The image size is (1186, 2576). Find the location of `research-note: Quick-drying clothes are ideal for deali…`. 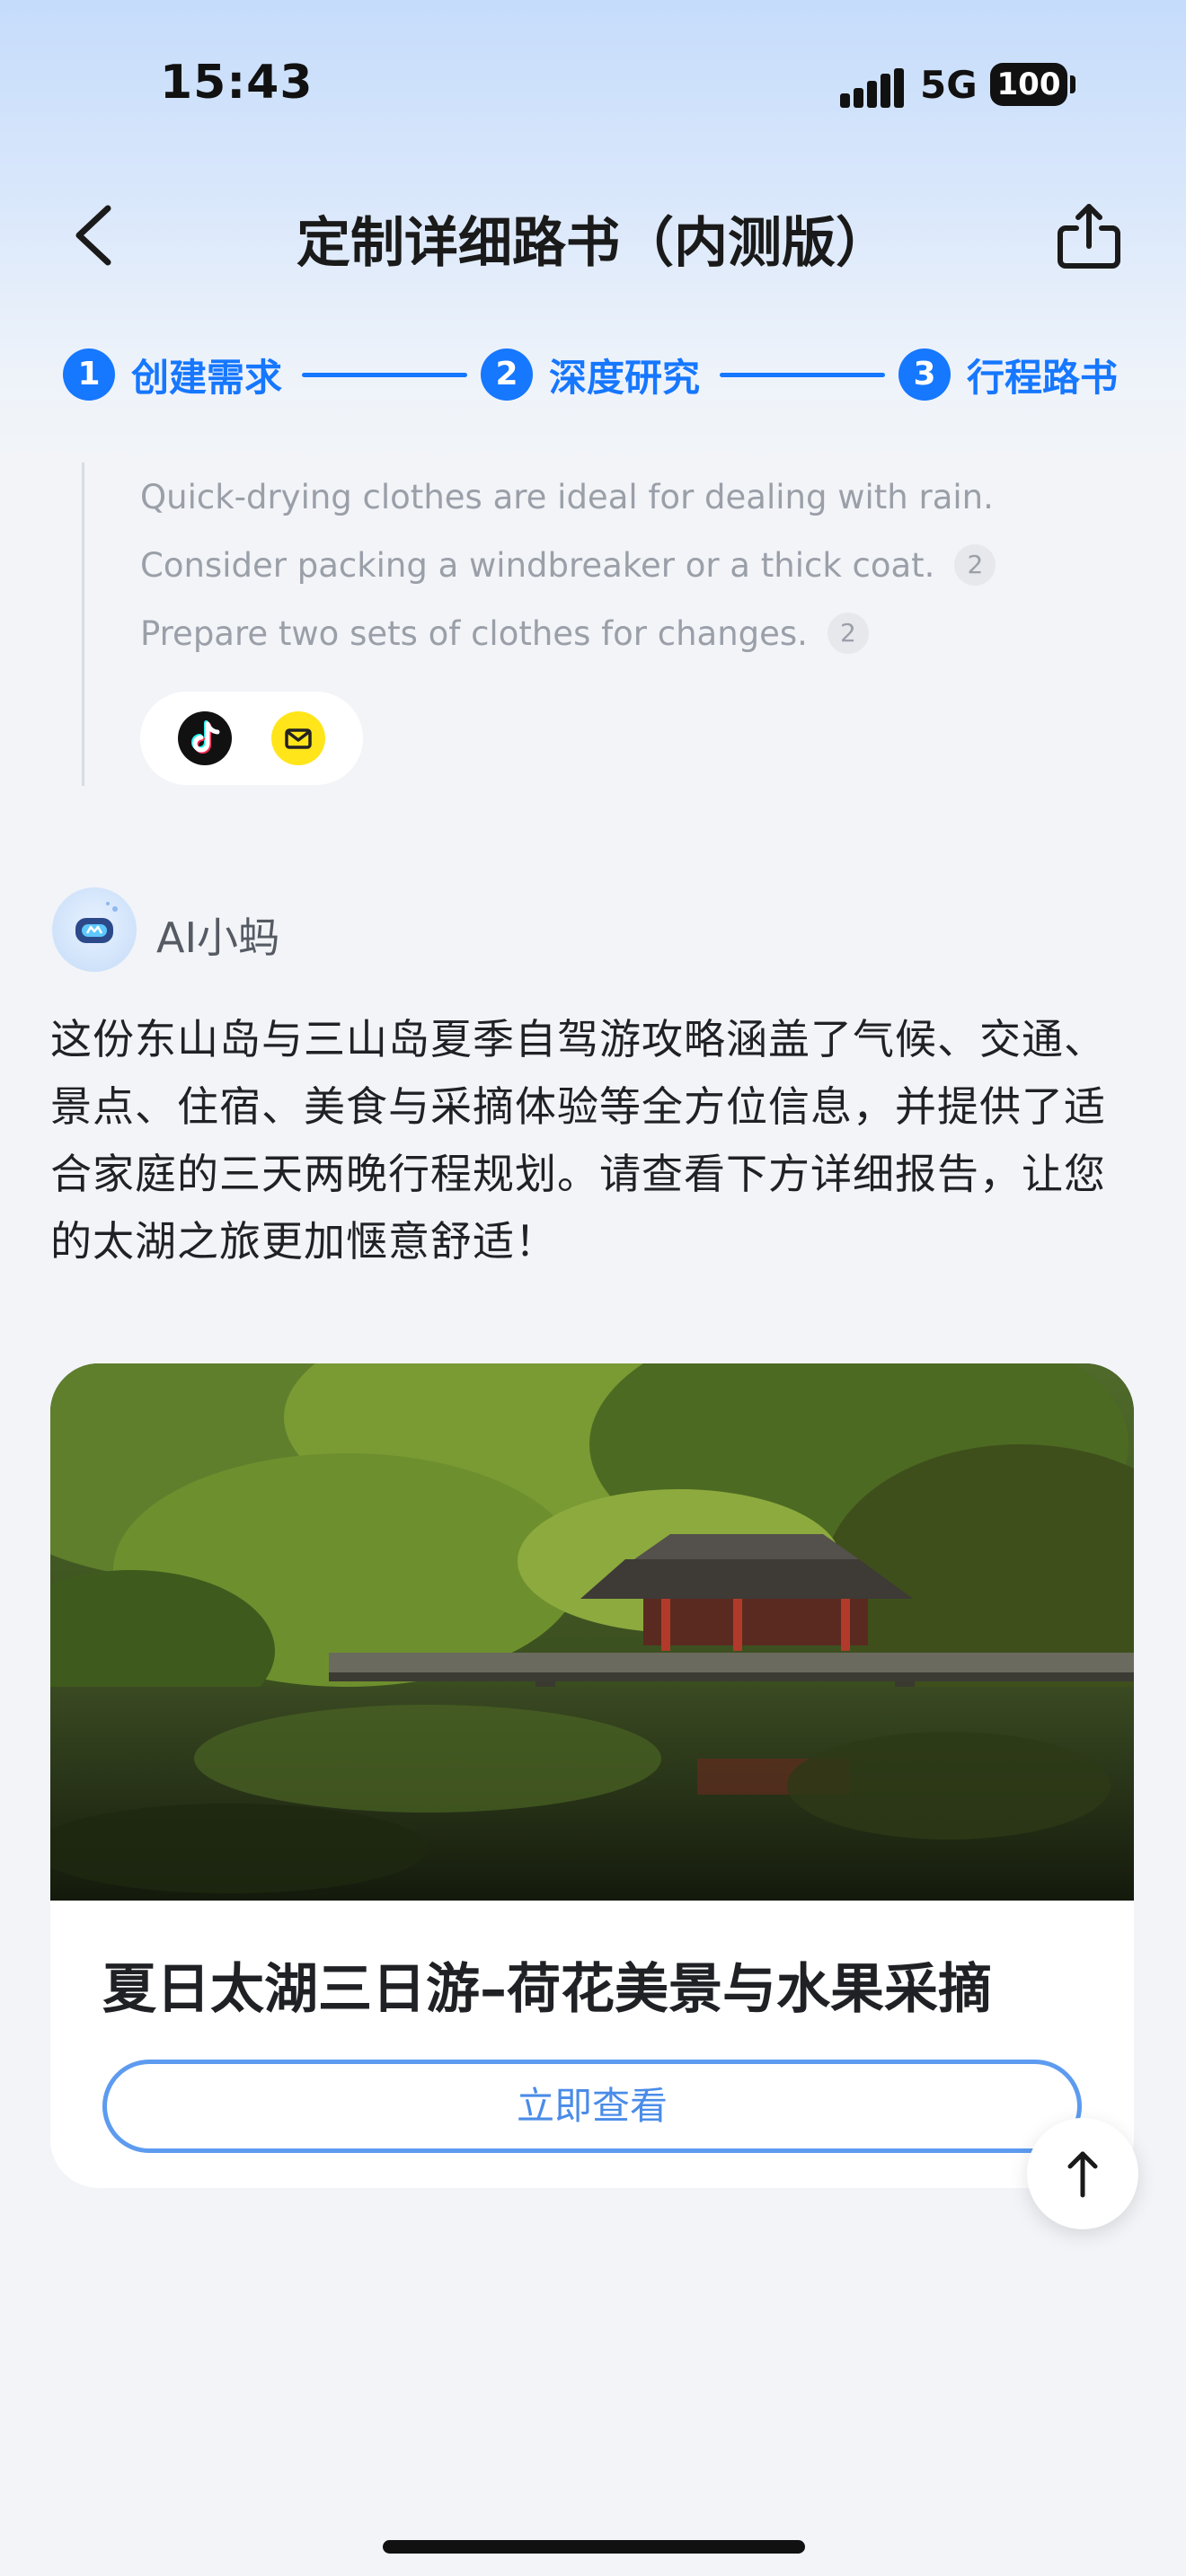

research-note: Quick-drying clothes are ideal for deali… is located at coordinates (567, 497).